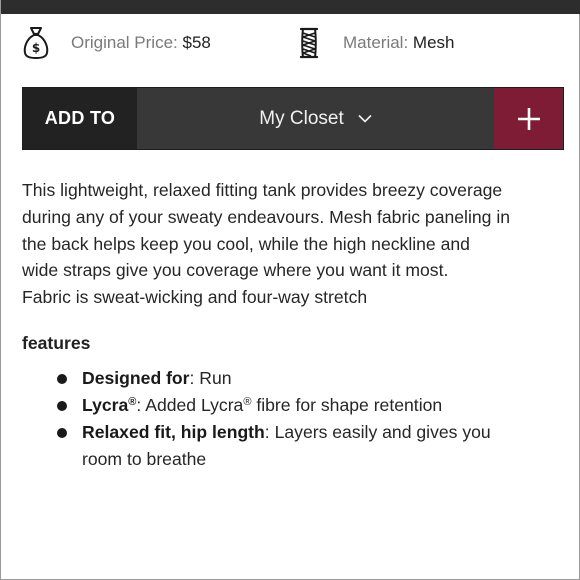 This screenshot has width=580, height=580. What do you see at coordinates (290, 43) in the screenshot?
I see `product-meta-row: $ Original Price: $58 Material: Mesh` at bounding box center [290, 43].